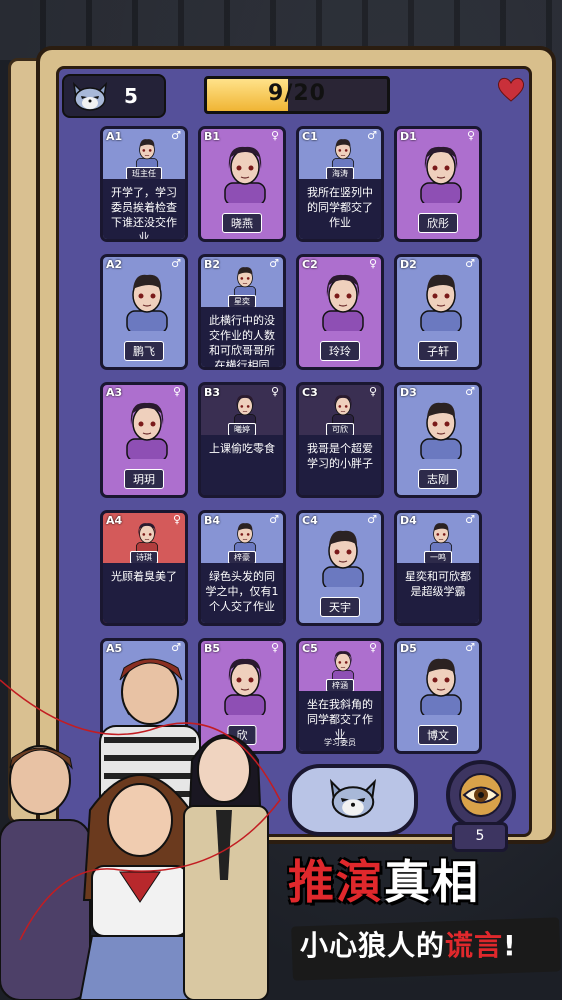  I want to click on card-name: 玥玥, so click(144, 479).